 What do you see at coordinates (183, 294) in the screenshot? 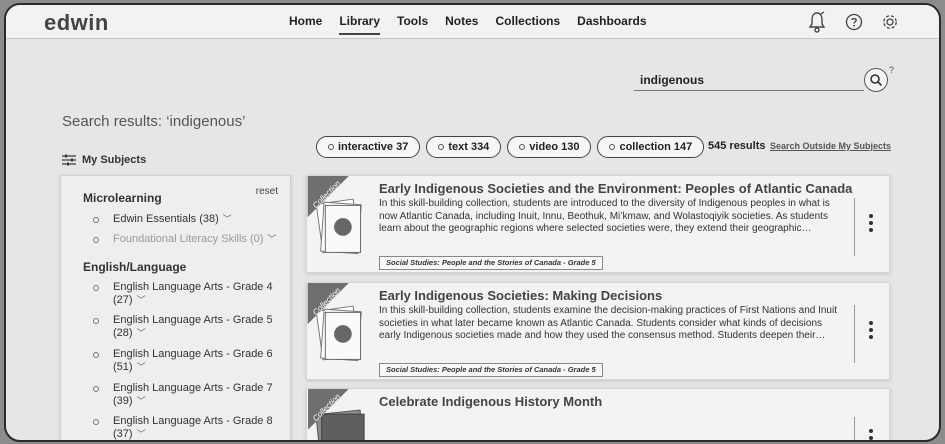
I see `subject-ela-grade-4: English Language Arts - Grade 4 (27) ﹀` at bounding box center [183, 294].